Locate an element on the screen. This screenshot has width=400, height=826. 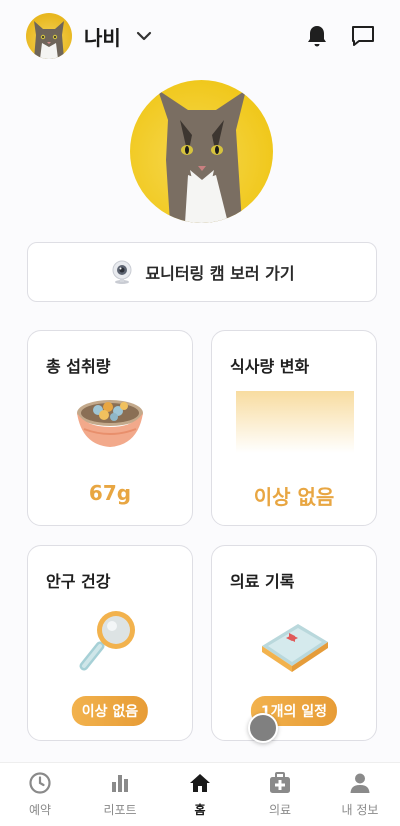
nav-item-home: 홈 is located at coordinates (200, 794).